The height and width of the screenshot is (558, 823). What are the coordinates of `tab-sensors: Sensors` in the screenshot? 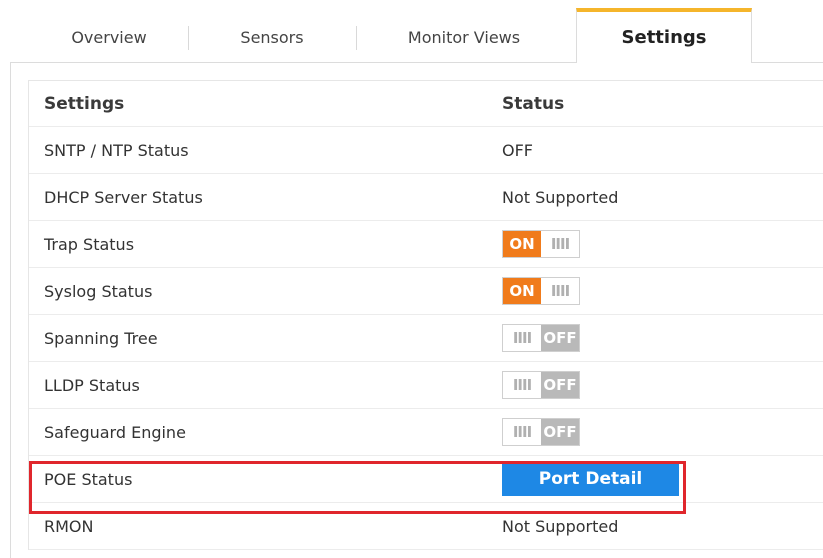 It's located at (272, 37).